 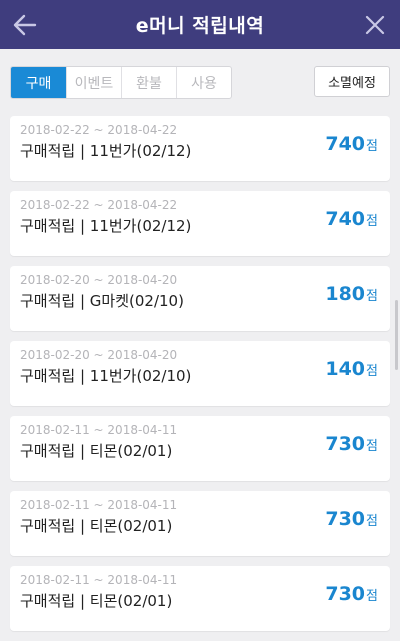 I want to click on record-points: 180 점, so click(x=351, y=294).